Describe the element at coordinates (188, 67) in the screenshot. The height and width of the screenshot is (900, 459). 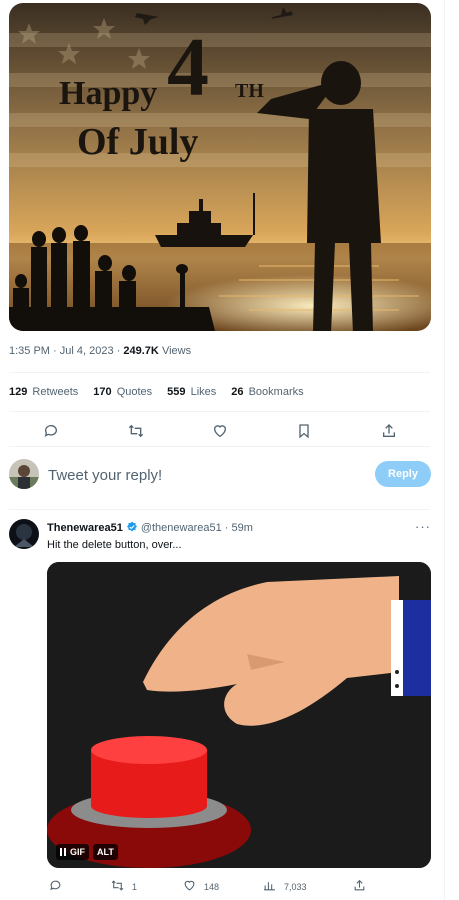
I see `image-title-number: 4` at that location.